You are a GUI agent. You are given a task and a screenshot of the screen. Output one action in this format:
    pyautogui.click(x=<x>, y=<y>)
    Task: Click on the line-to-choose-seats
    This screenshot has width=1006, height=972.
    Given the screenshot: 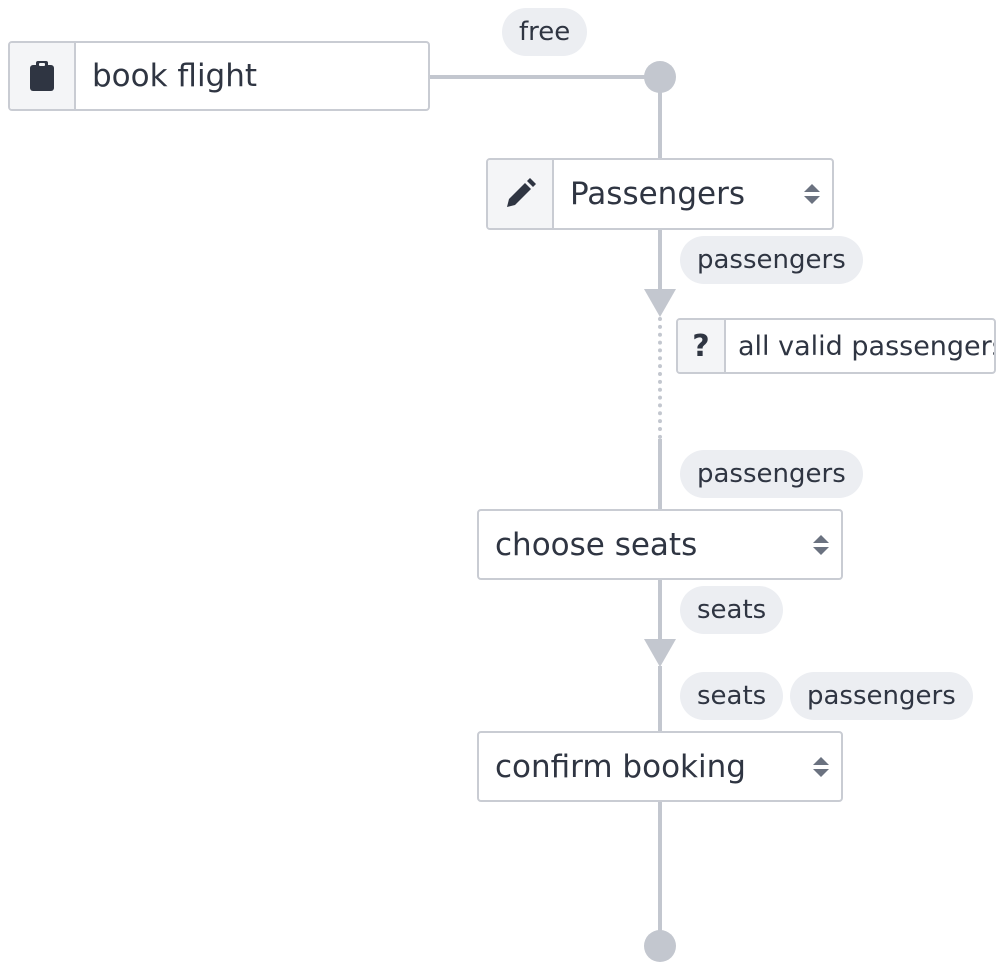 What is the action you would take?
    pyautogui.click(x=660, y=475)
    